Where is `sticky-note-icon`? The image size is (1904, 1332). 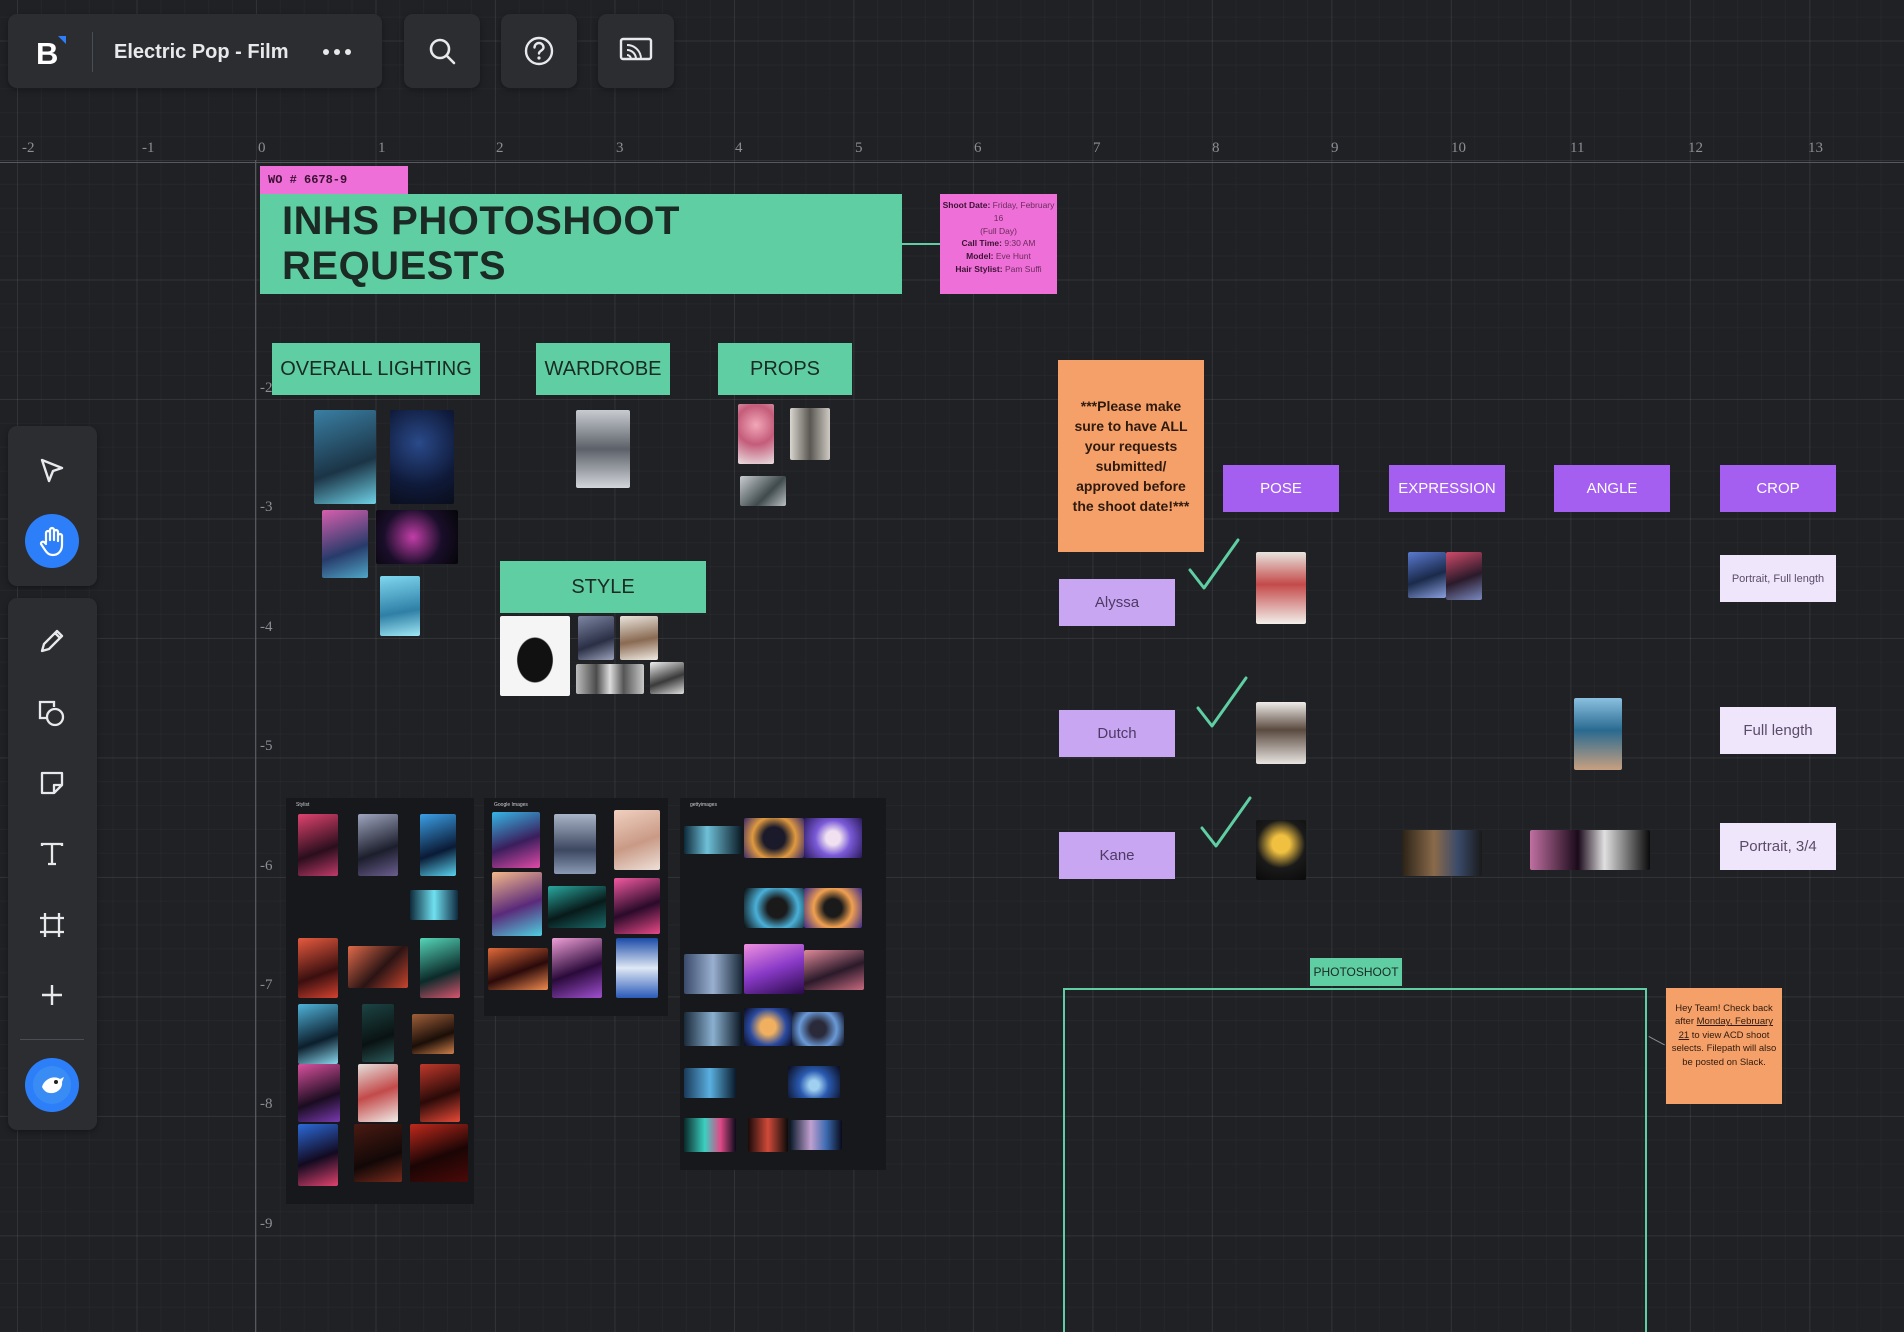 sticky-note-icon is located at coordinates (52, 783).